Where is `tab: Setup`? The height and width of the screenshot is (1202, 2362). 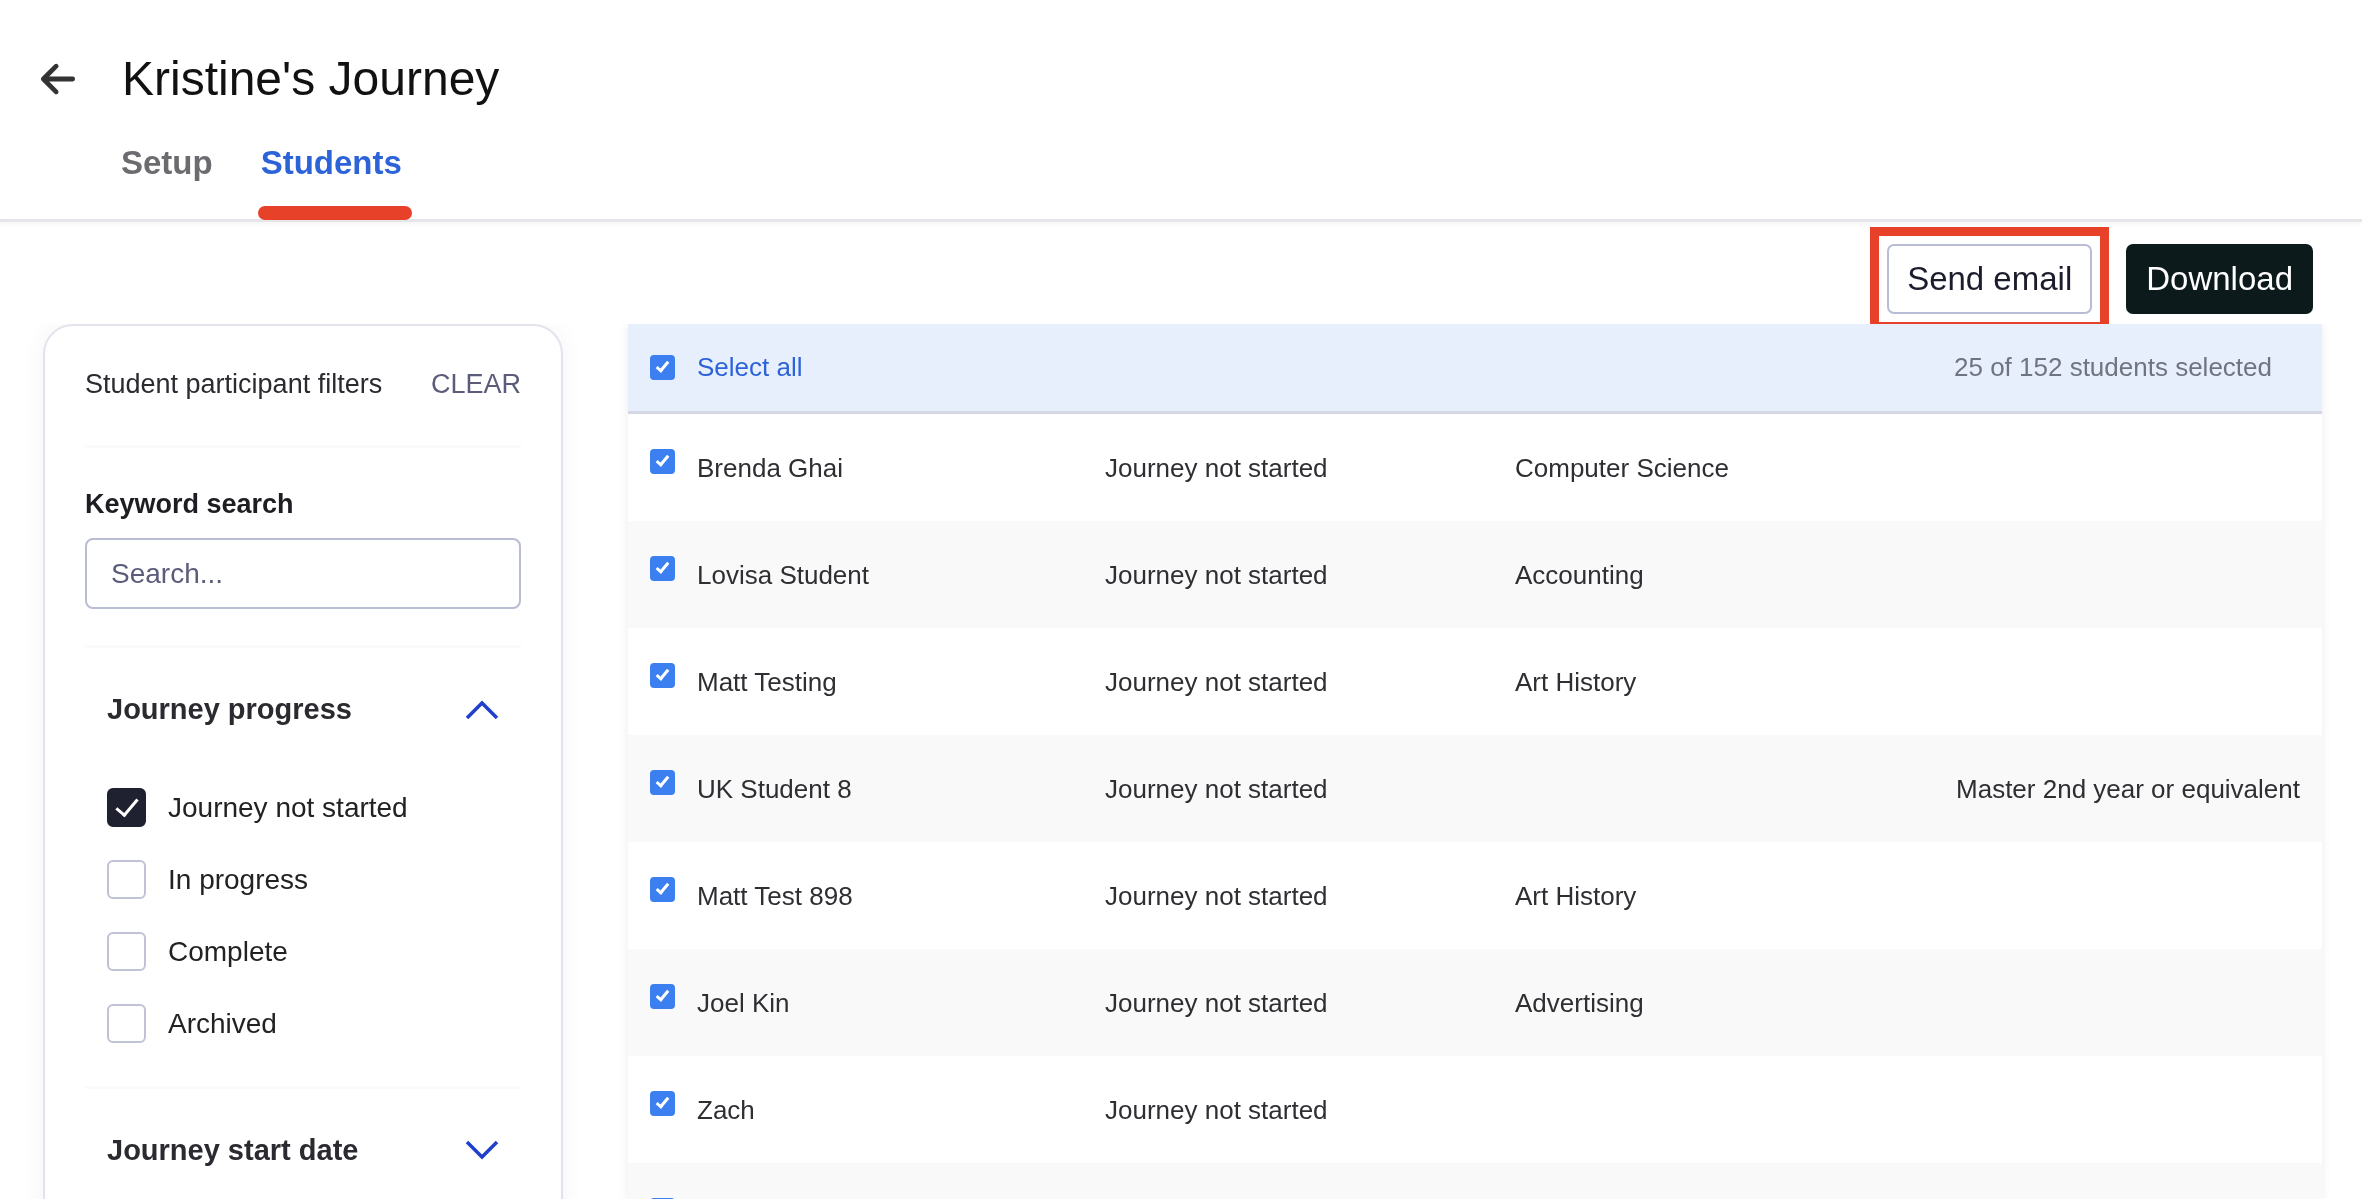
tab: Setup is located at coordinates (167, 162).